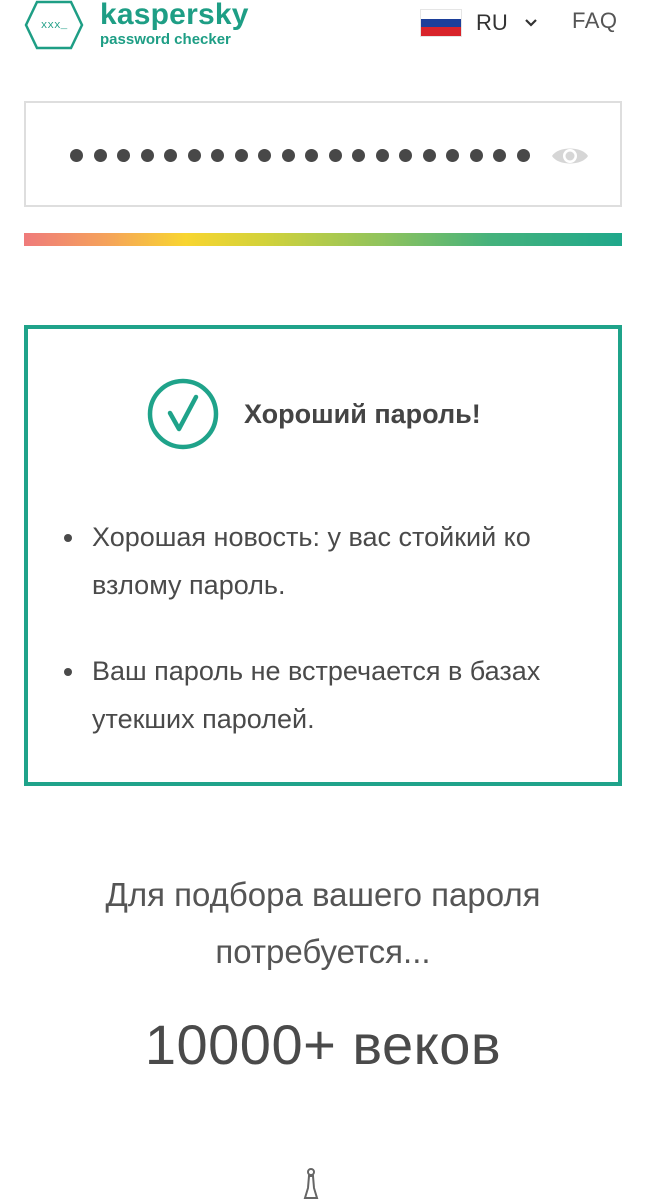 This screenshot has width=646, height=1200. I want to click on faq-link: FAQ, so click(595, 21).